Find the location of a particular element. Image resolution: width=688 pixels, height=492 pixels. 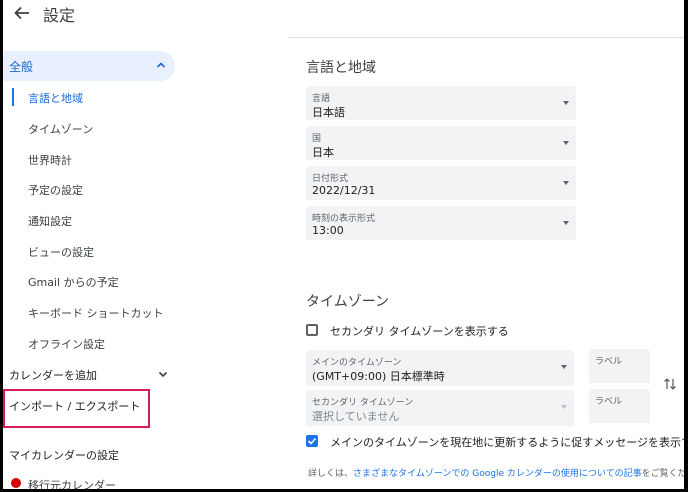

secondary-timezone-label-input: ラベル is located at coordinates (619, 406).